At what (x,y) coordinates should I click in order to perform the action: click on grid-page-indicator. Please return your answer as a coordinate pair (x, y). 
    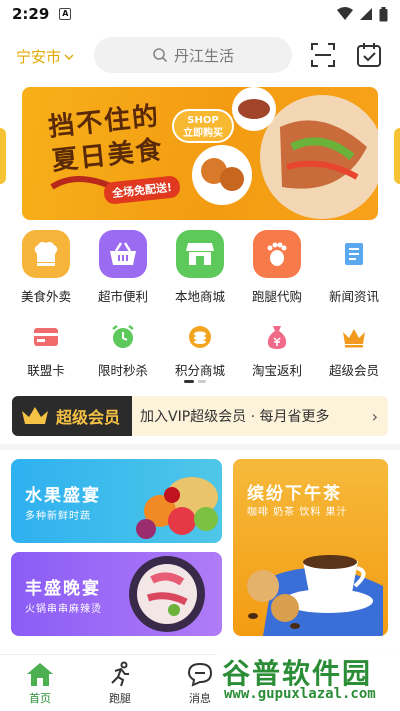
    Looking at the image, I should click on (195, 381).